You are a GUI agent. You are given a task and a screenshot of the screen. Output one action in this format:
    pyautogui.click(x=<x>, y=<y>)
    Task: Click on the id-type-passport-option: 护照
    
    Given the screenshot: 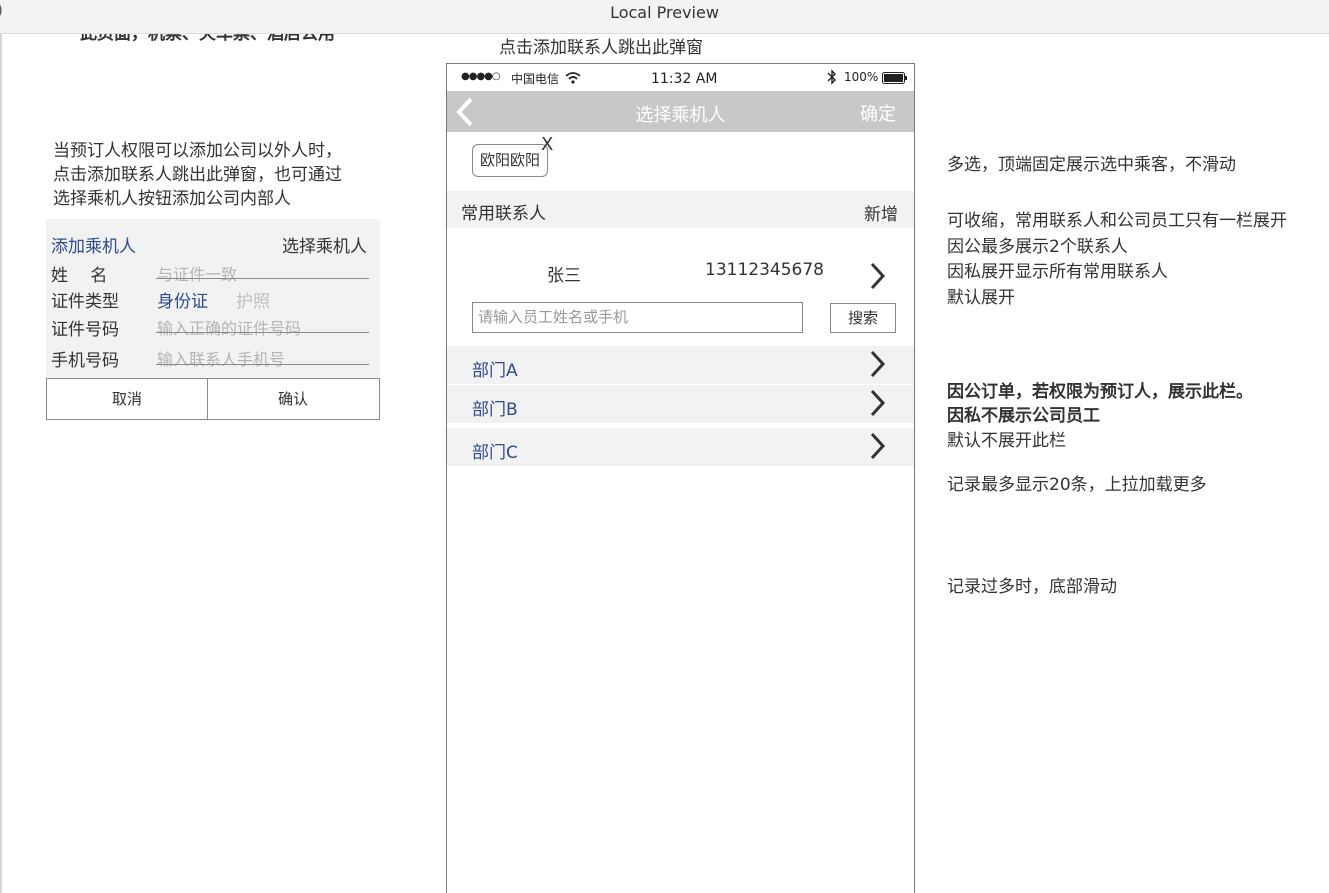 What is the action you would take?
    pyautogui.click(x=253, y=299)
    